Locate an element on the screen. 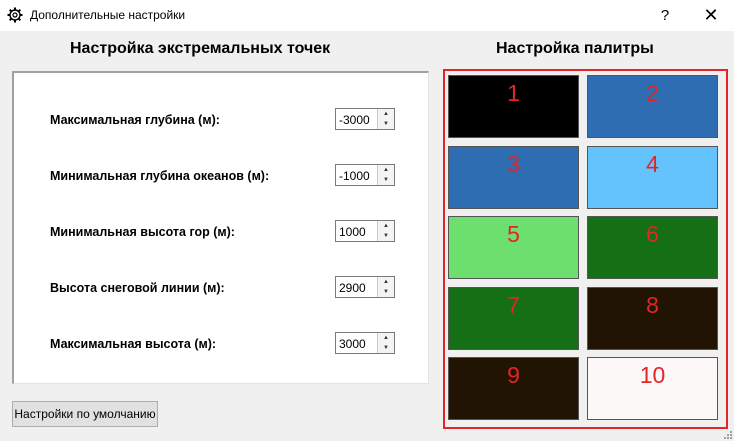 The width and height of the screenshot is (734, 441). close-button: ✕ is located at coordinates (711, 15).